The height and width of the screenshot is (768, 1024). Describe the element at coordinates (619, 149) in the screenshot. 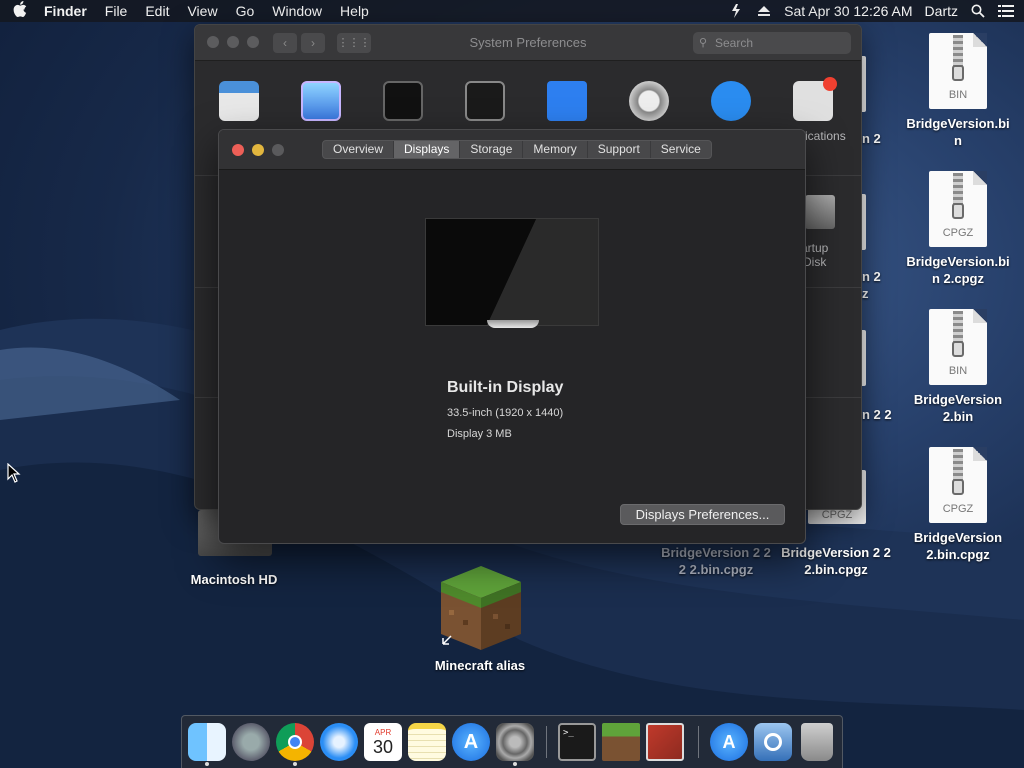

I see `tab-support: Support` at that location.